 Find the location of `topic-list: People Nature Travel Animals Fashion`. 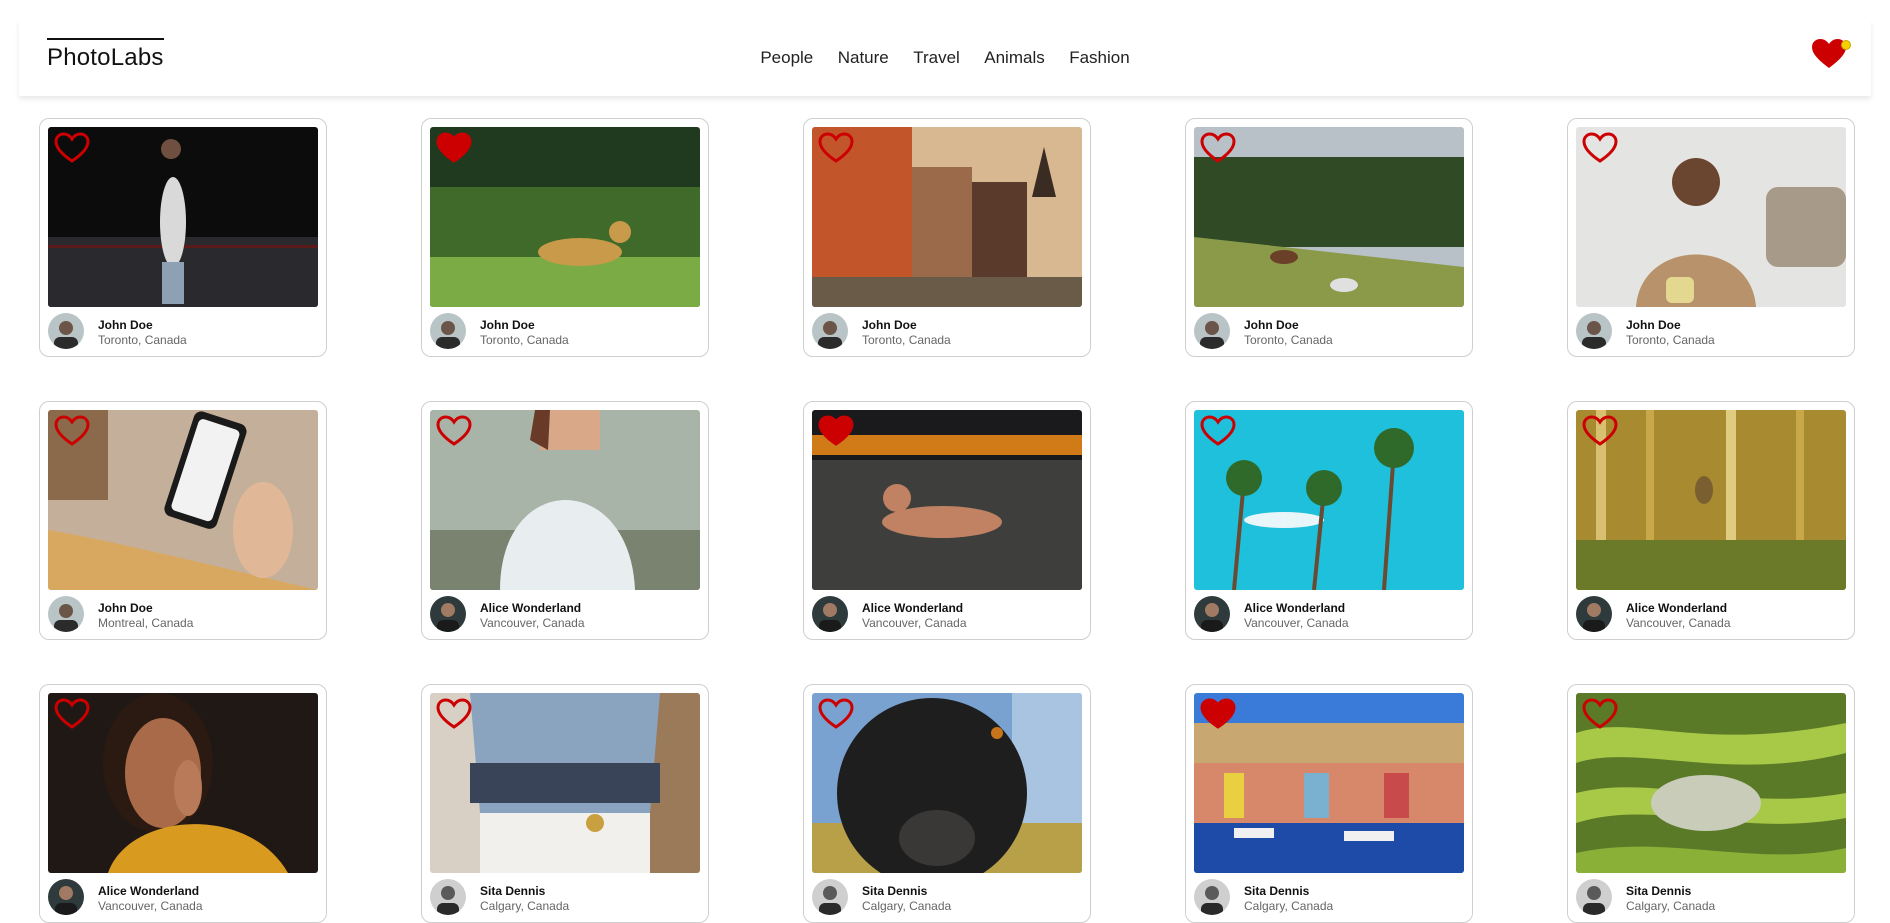

topic-list: People Nature Travel Animals Fashion is located at coordinates (945, 58).